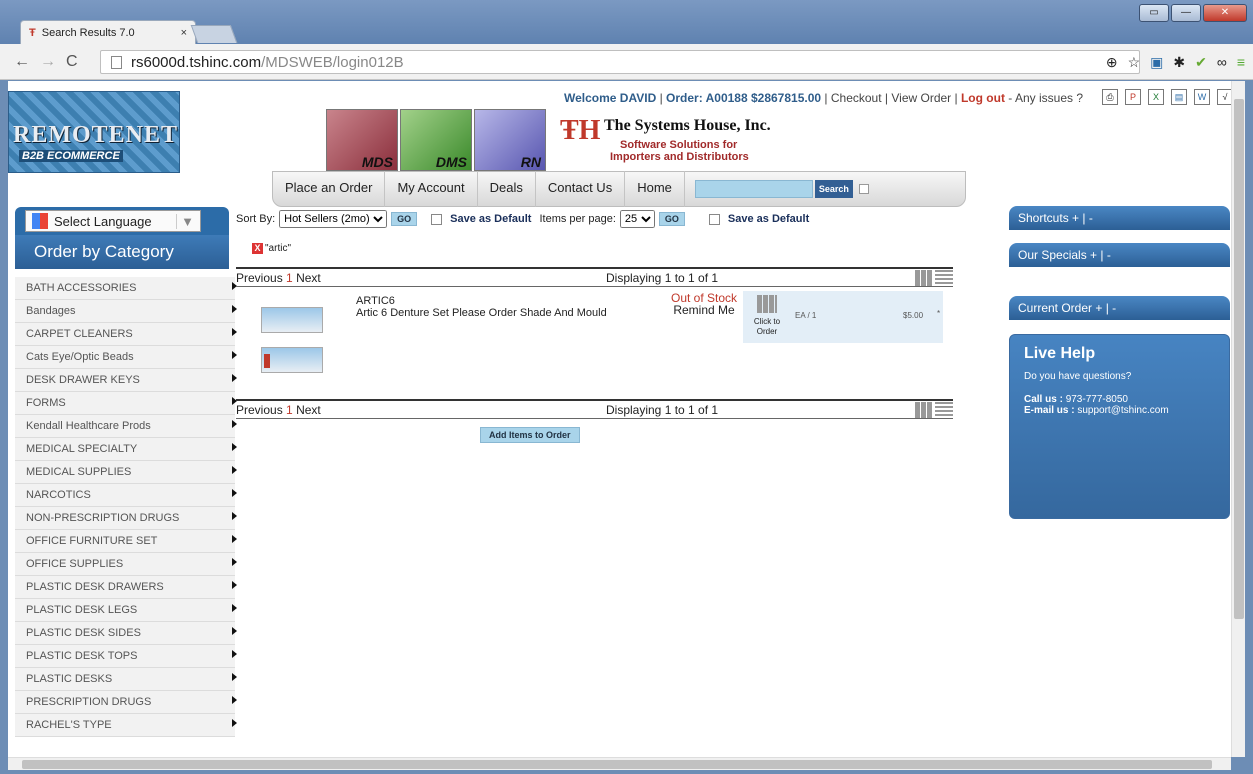 The width and height of the screenshot is (1253, 774). Describe the element at coordinates (126, 311) in the screenshot. I see `category-item: Bandages` at that location.